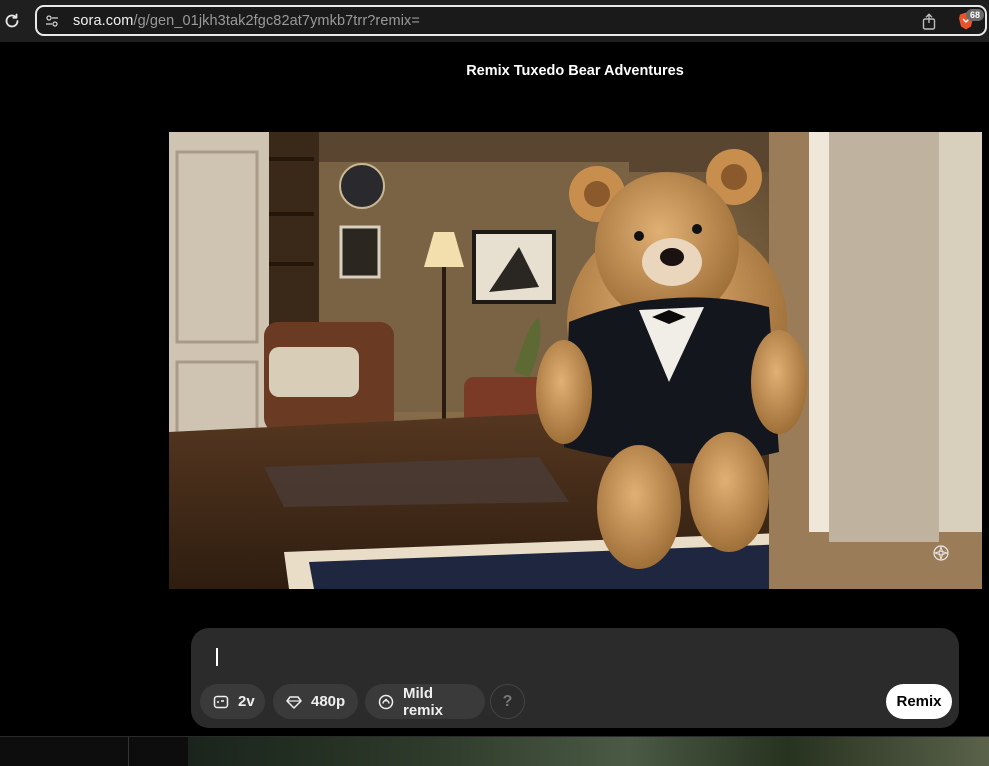 This screenshot has height=766, width=989. Describe the element at coordinates (941, 553) in the screenshot. I see `sora-watermark-icon` at that location.